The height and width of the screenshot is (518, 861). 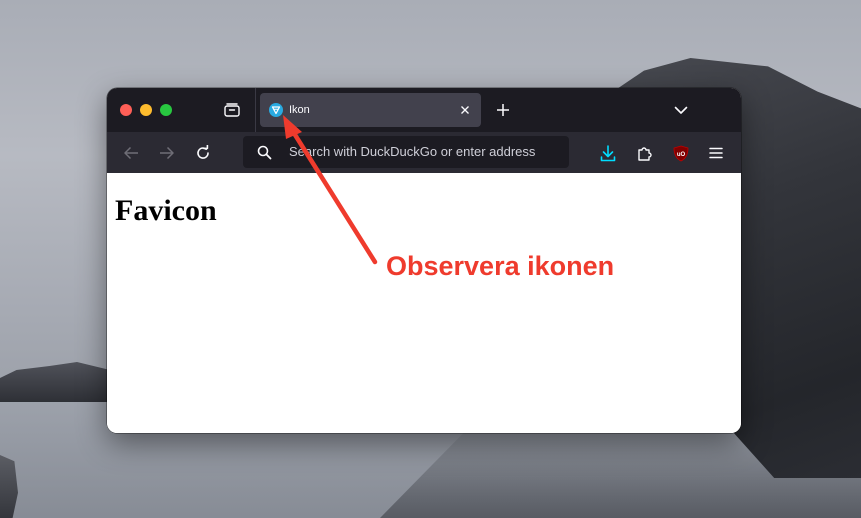 I want to click on tab-overview-icon, so click(x=232, y=110).